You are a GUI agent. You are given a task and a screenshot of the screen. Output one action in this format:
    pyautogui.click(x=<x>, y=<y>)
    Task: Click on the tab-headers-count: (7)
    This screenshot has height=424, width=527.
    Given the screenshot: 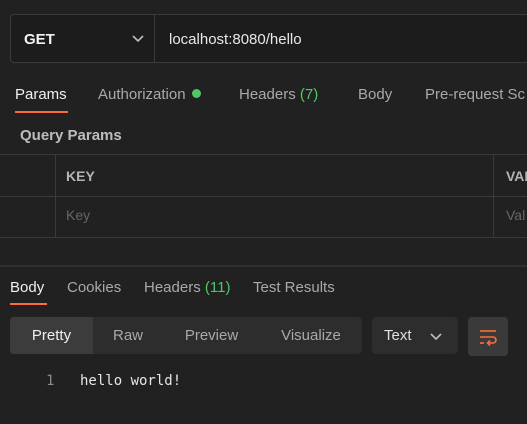 What is the action you would take?
    pyautogui.click(x=309, y=94)
    